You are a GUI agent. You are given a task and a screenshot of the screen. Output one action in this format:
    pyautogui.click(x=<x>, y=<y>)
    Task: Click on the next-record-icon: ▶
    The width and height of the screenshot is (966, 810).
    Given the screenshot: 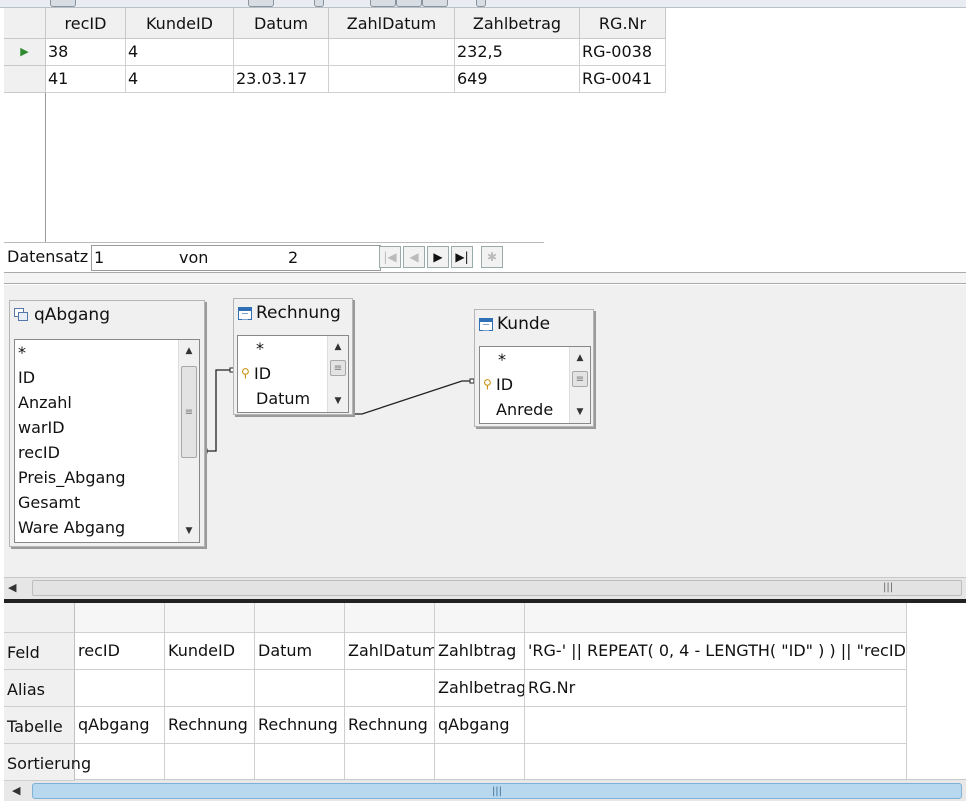 What is the action you would take?
    pyautogui.click(x=438, y=257)
    